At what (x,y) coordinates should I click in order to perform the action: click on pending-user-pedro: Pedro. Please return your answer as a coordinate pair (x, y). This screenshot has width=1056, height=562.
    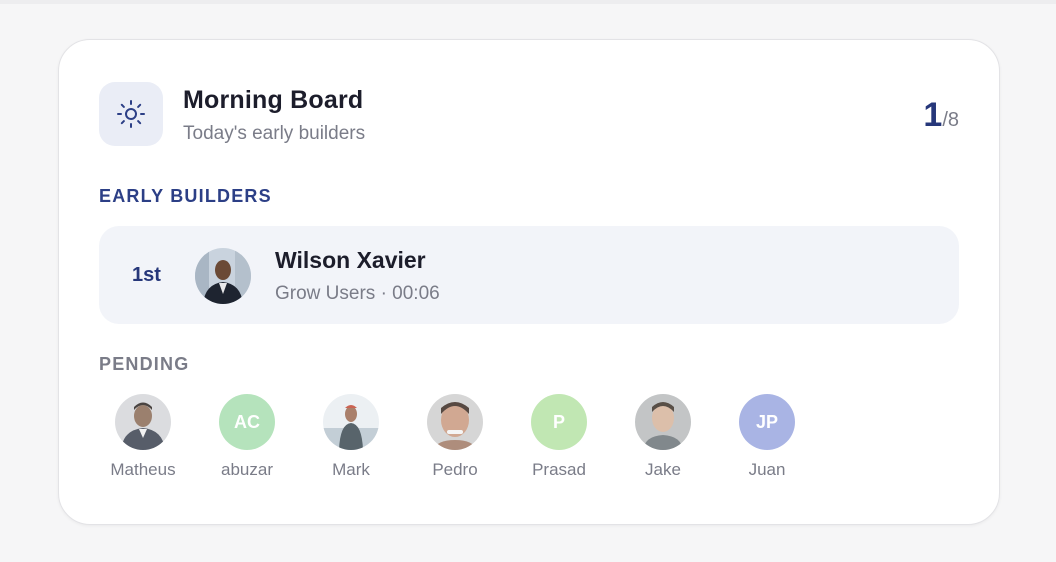
    Looking at the image, I should click on (455, 437).